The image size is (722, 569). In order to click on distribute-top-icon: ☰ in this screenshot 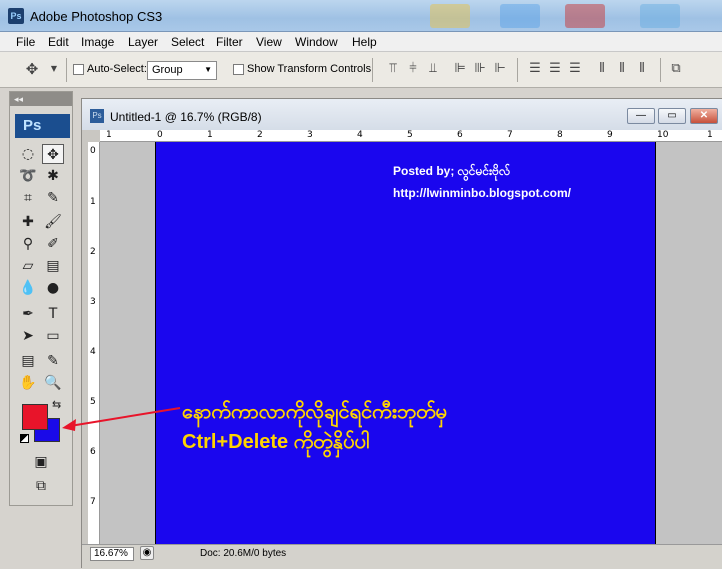, I will do `click(535, 69)`.